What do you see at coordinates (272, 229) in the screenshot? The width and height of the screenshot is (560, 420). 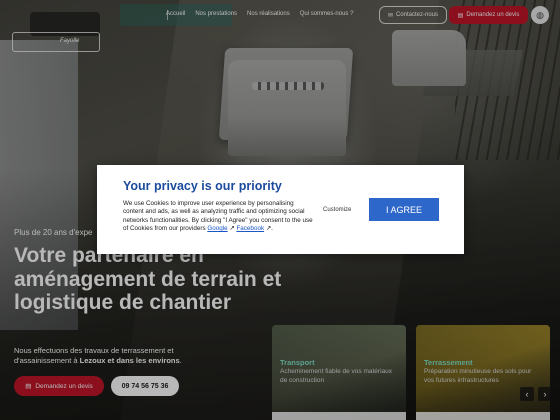 I see `privacy-body-end: .` at bounding box center [272, 229].